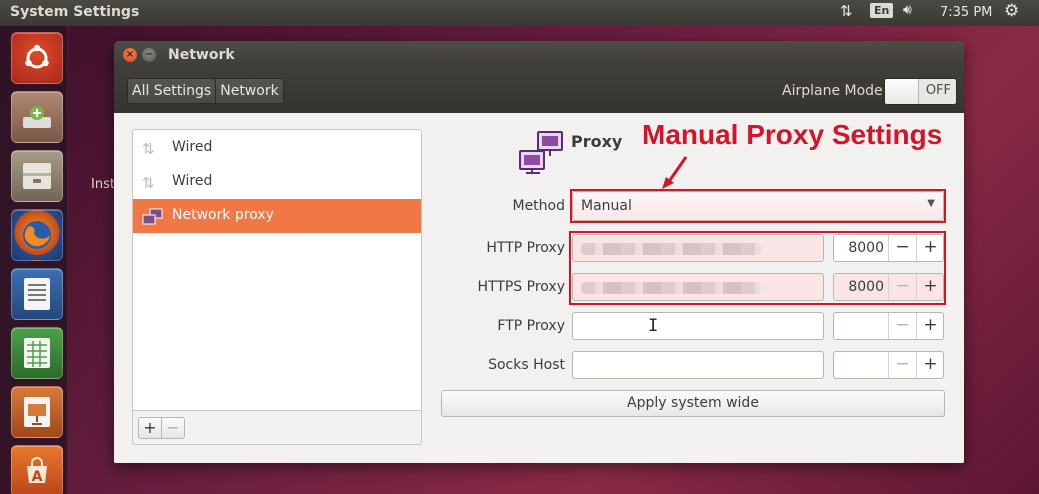 Image resolution: width=1039 pixels, height=494 pixels. What do you see at coordinates (149, 55) in the screenshot?
I see `minimize-button: −` at bounding box center [149, 55].